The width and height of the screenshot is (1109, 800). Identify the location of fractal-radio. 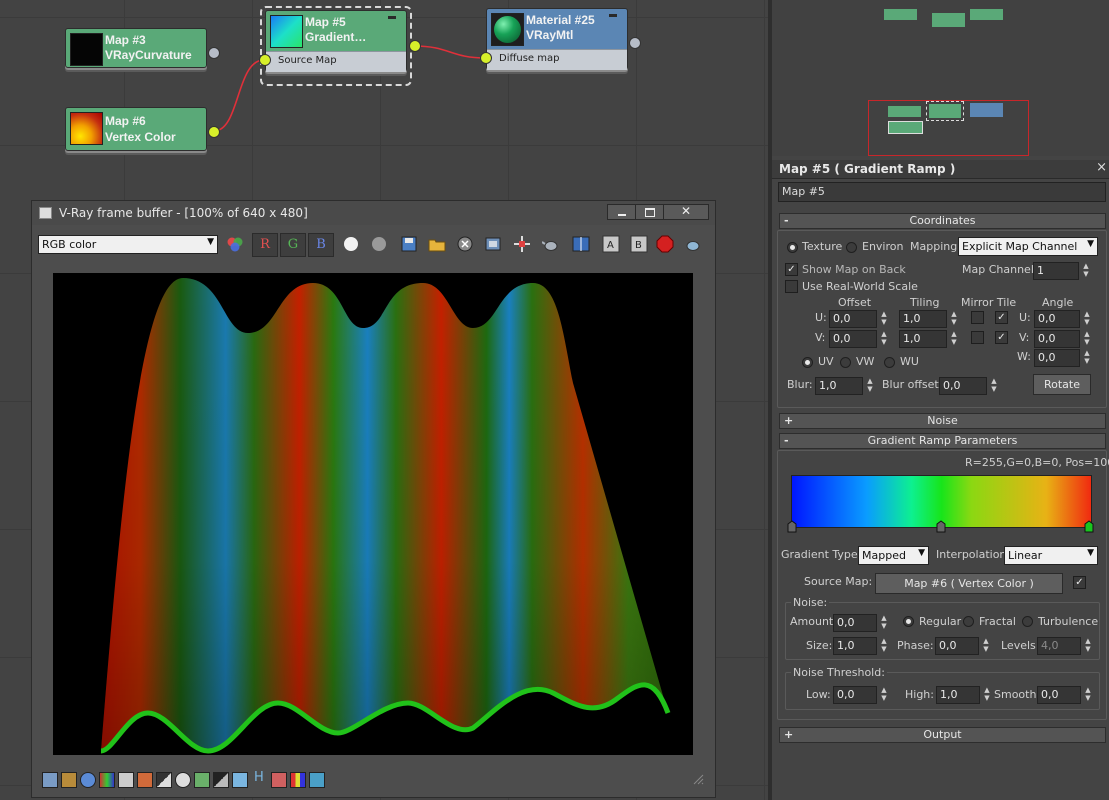
(968, 621).